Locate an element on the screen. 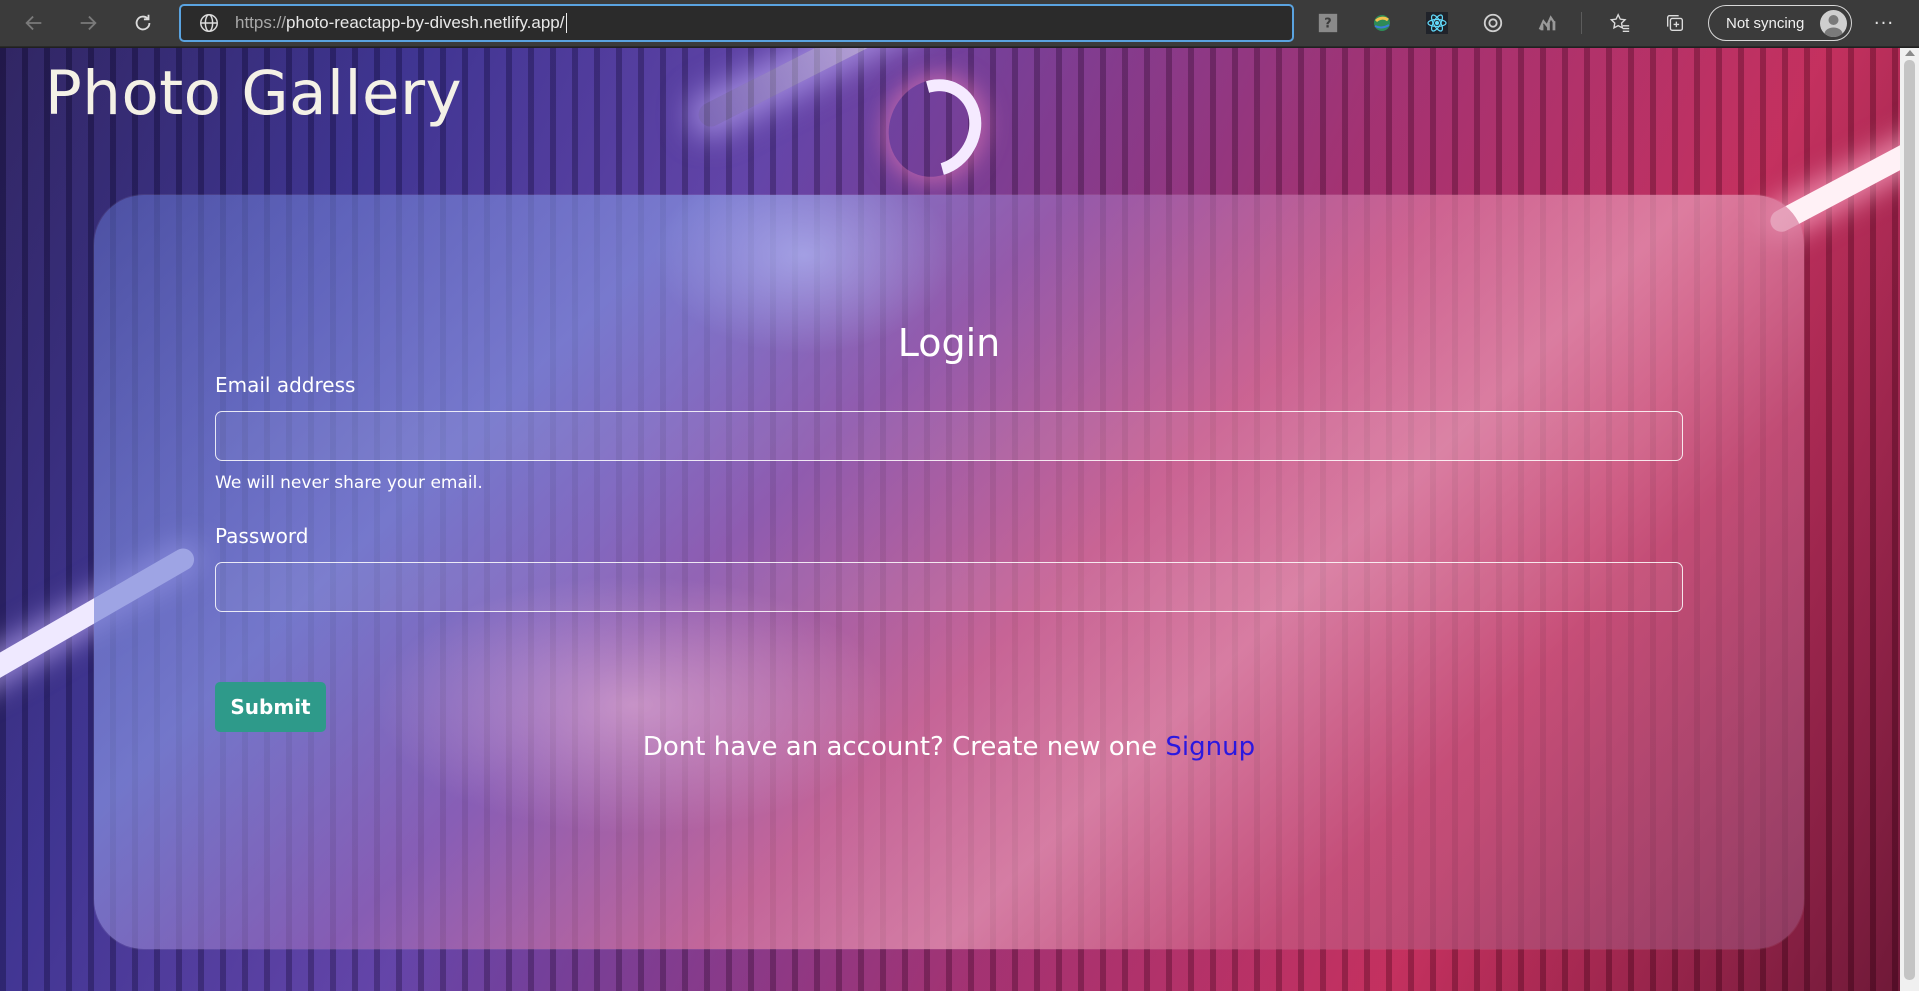 This screenshot has width=1919, height=991. toolbar-divider is located at coordinates (1581, 23).